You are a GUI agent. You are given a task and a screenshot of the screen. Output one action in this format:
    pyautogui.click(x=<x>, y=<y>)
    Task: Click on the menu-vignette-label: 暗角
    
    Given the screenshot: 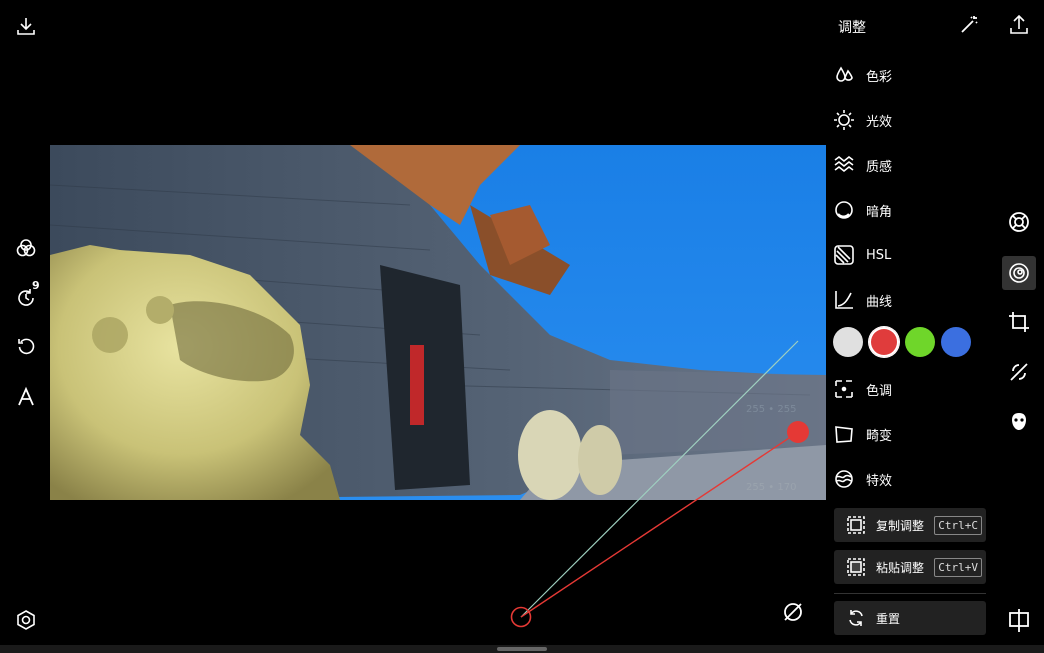 What is the action you would take?
    pyautogui.click(x=879, y=212)
    